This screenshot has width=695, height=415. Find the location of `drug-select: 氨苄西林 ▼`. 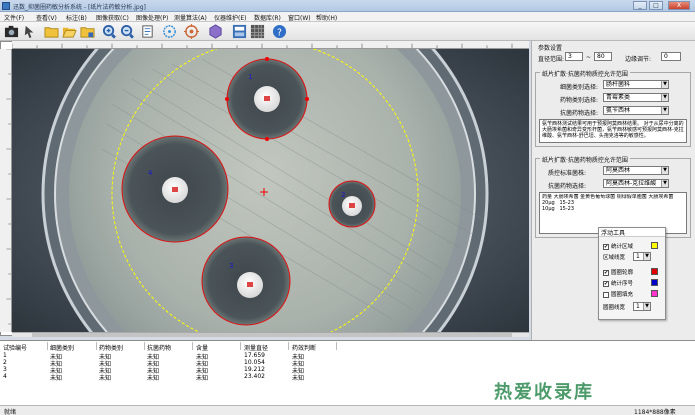

drug-select: 氨苄西林 ▼ is located at coordinates (636, 110).